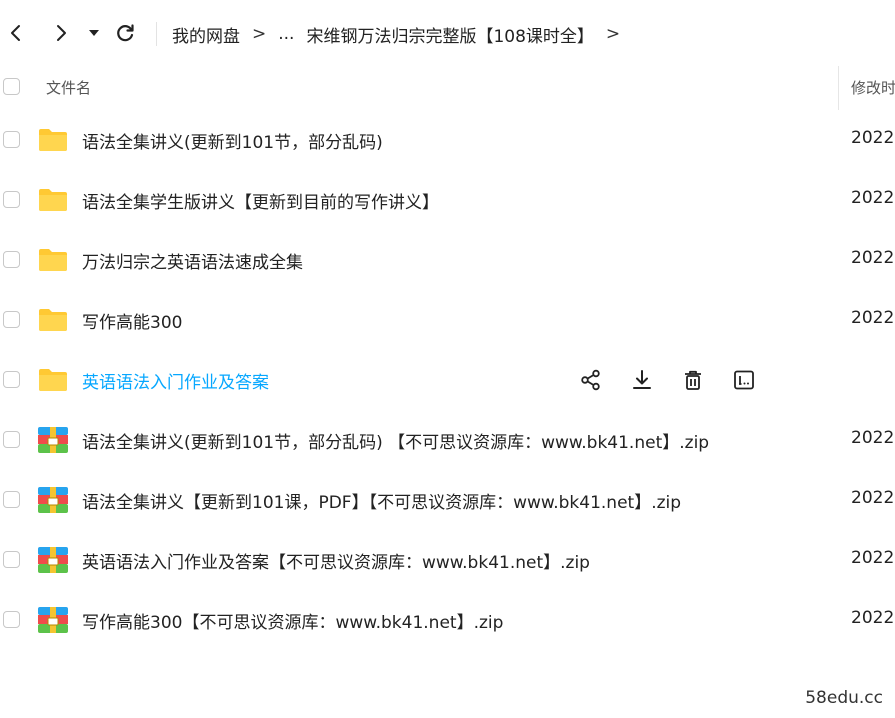 The image size is (895, 718). I want to click on column-header-name: 文件名, so click(68, 87).